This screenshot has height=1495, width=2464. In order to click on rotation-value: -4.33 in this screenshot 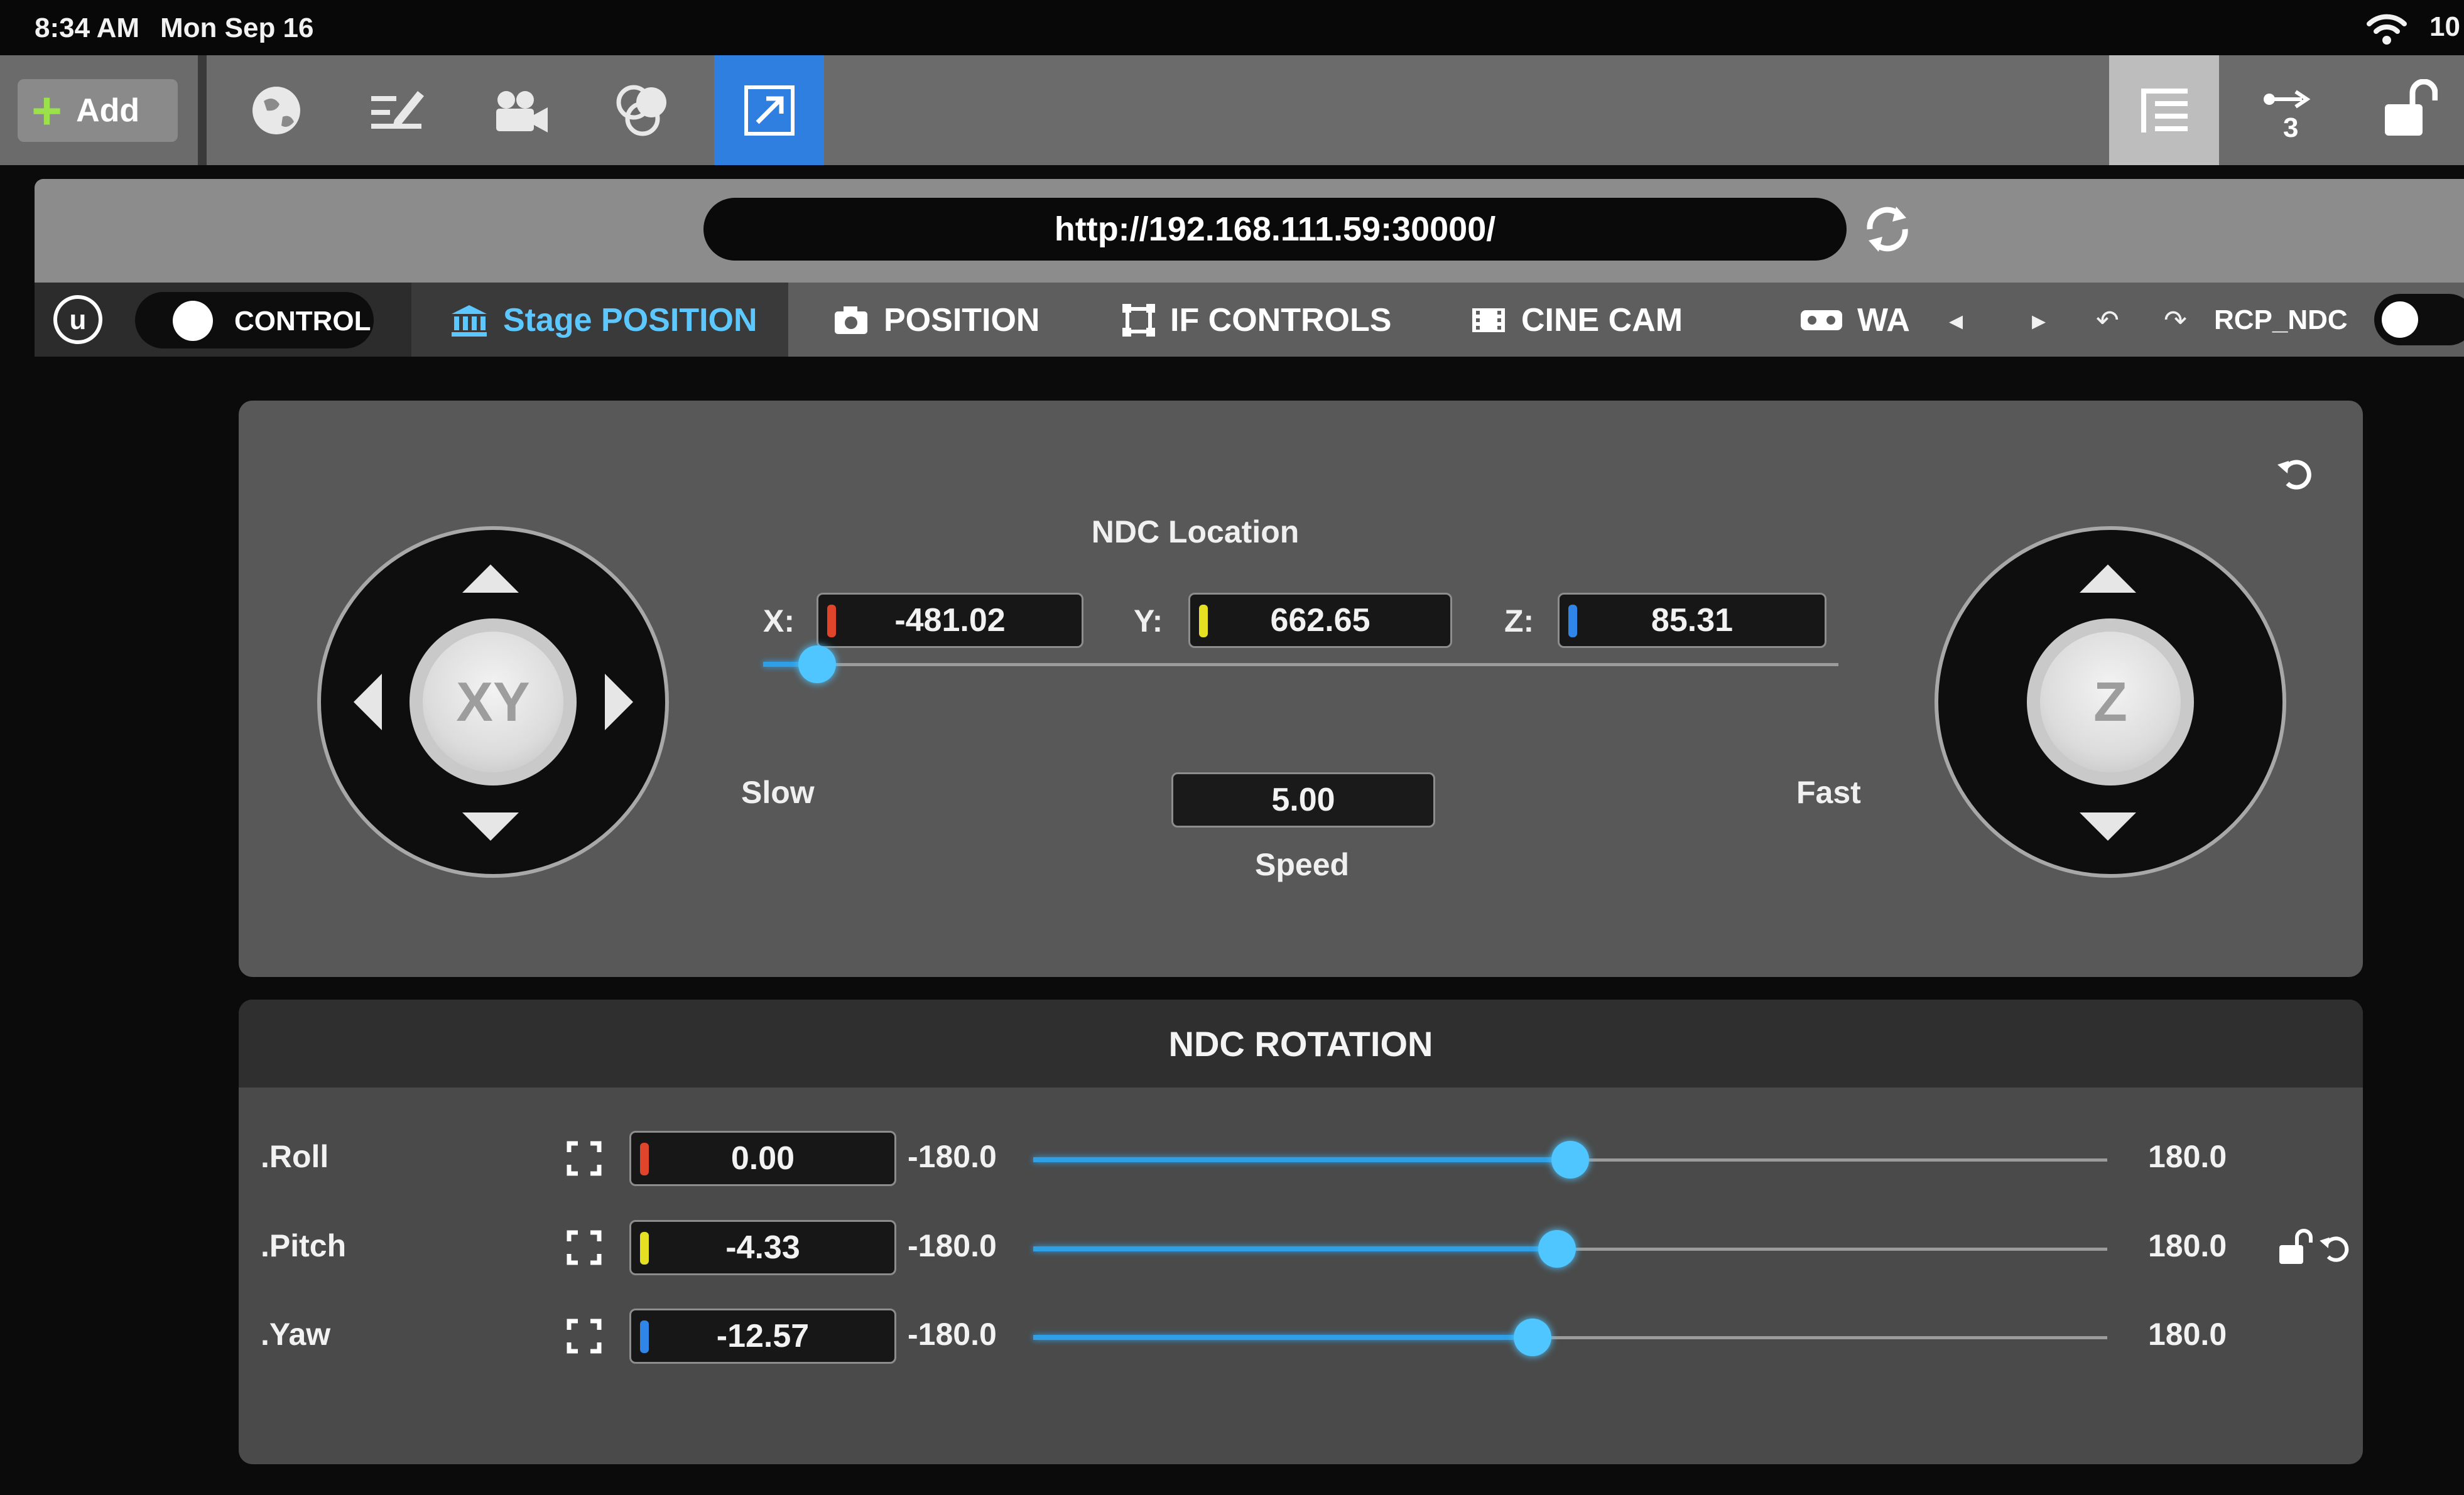, I will do `click(762, 1247)`.